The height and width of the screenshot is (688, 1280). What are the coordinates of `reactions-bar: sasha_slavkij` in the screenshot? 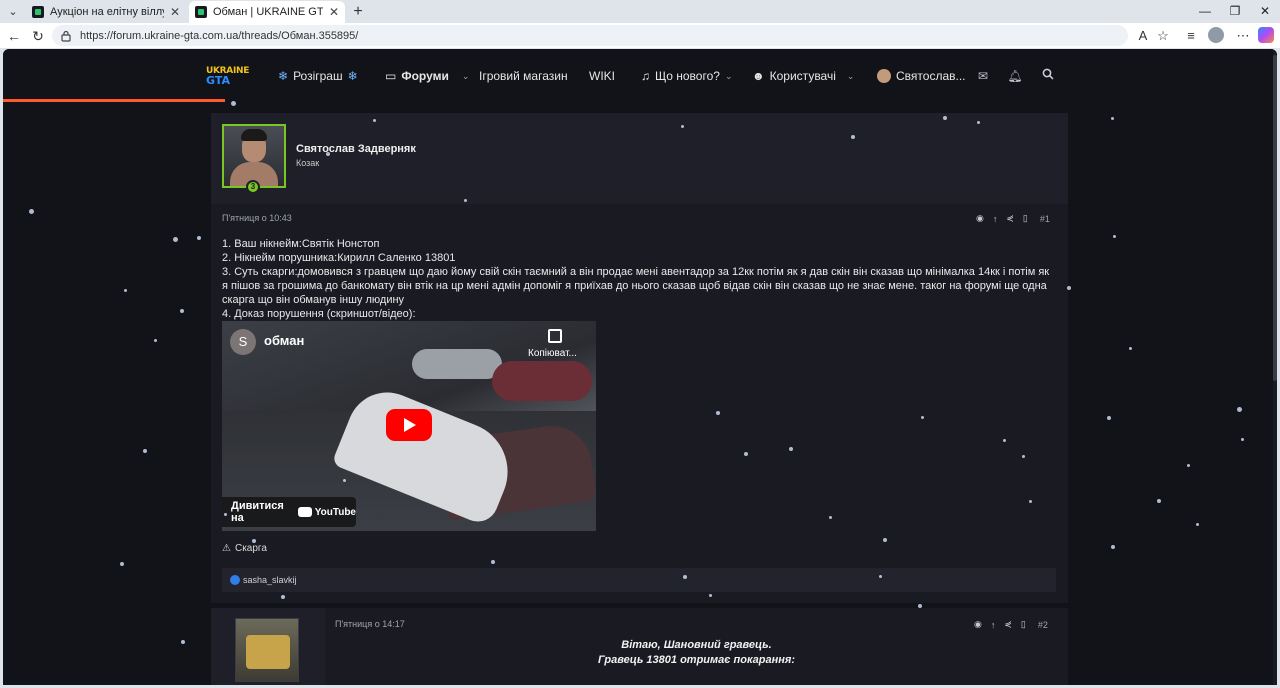 It's located at (639, 580).